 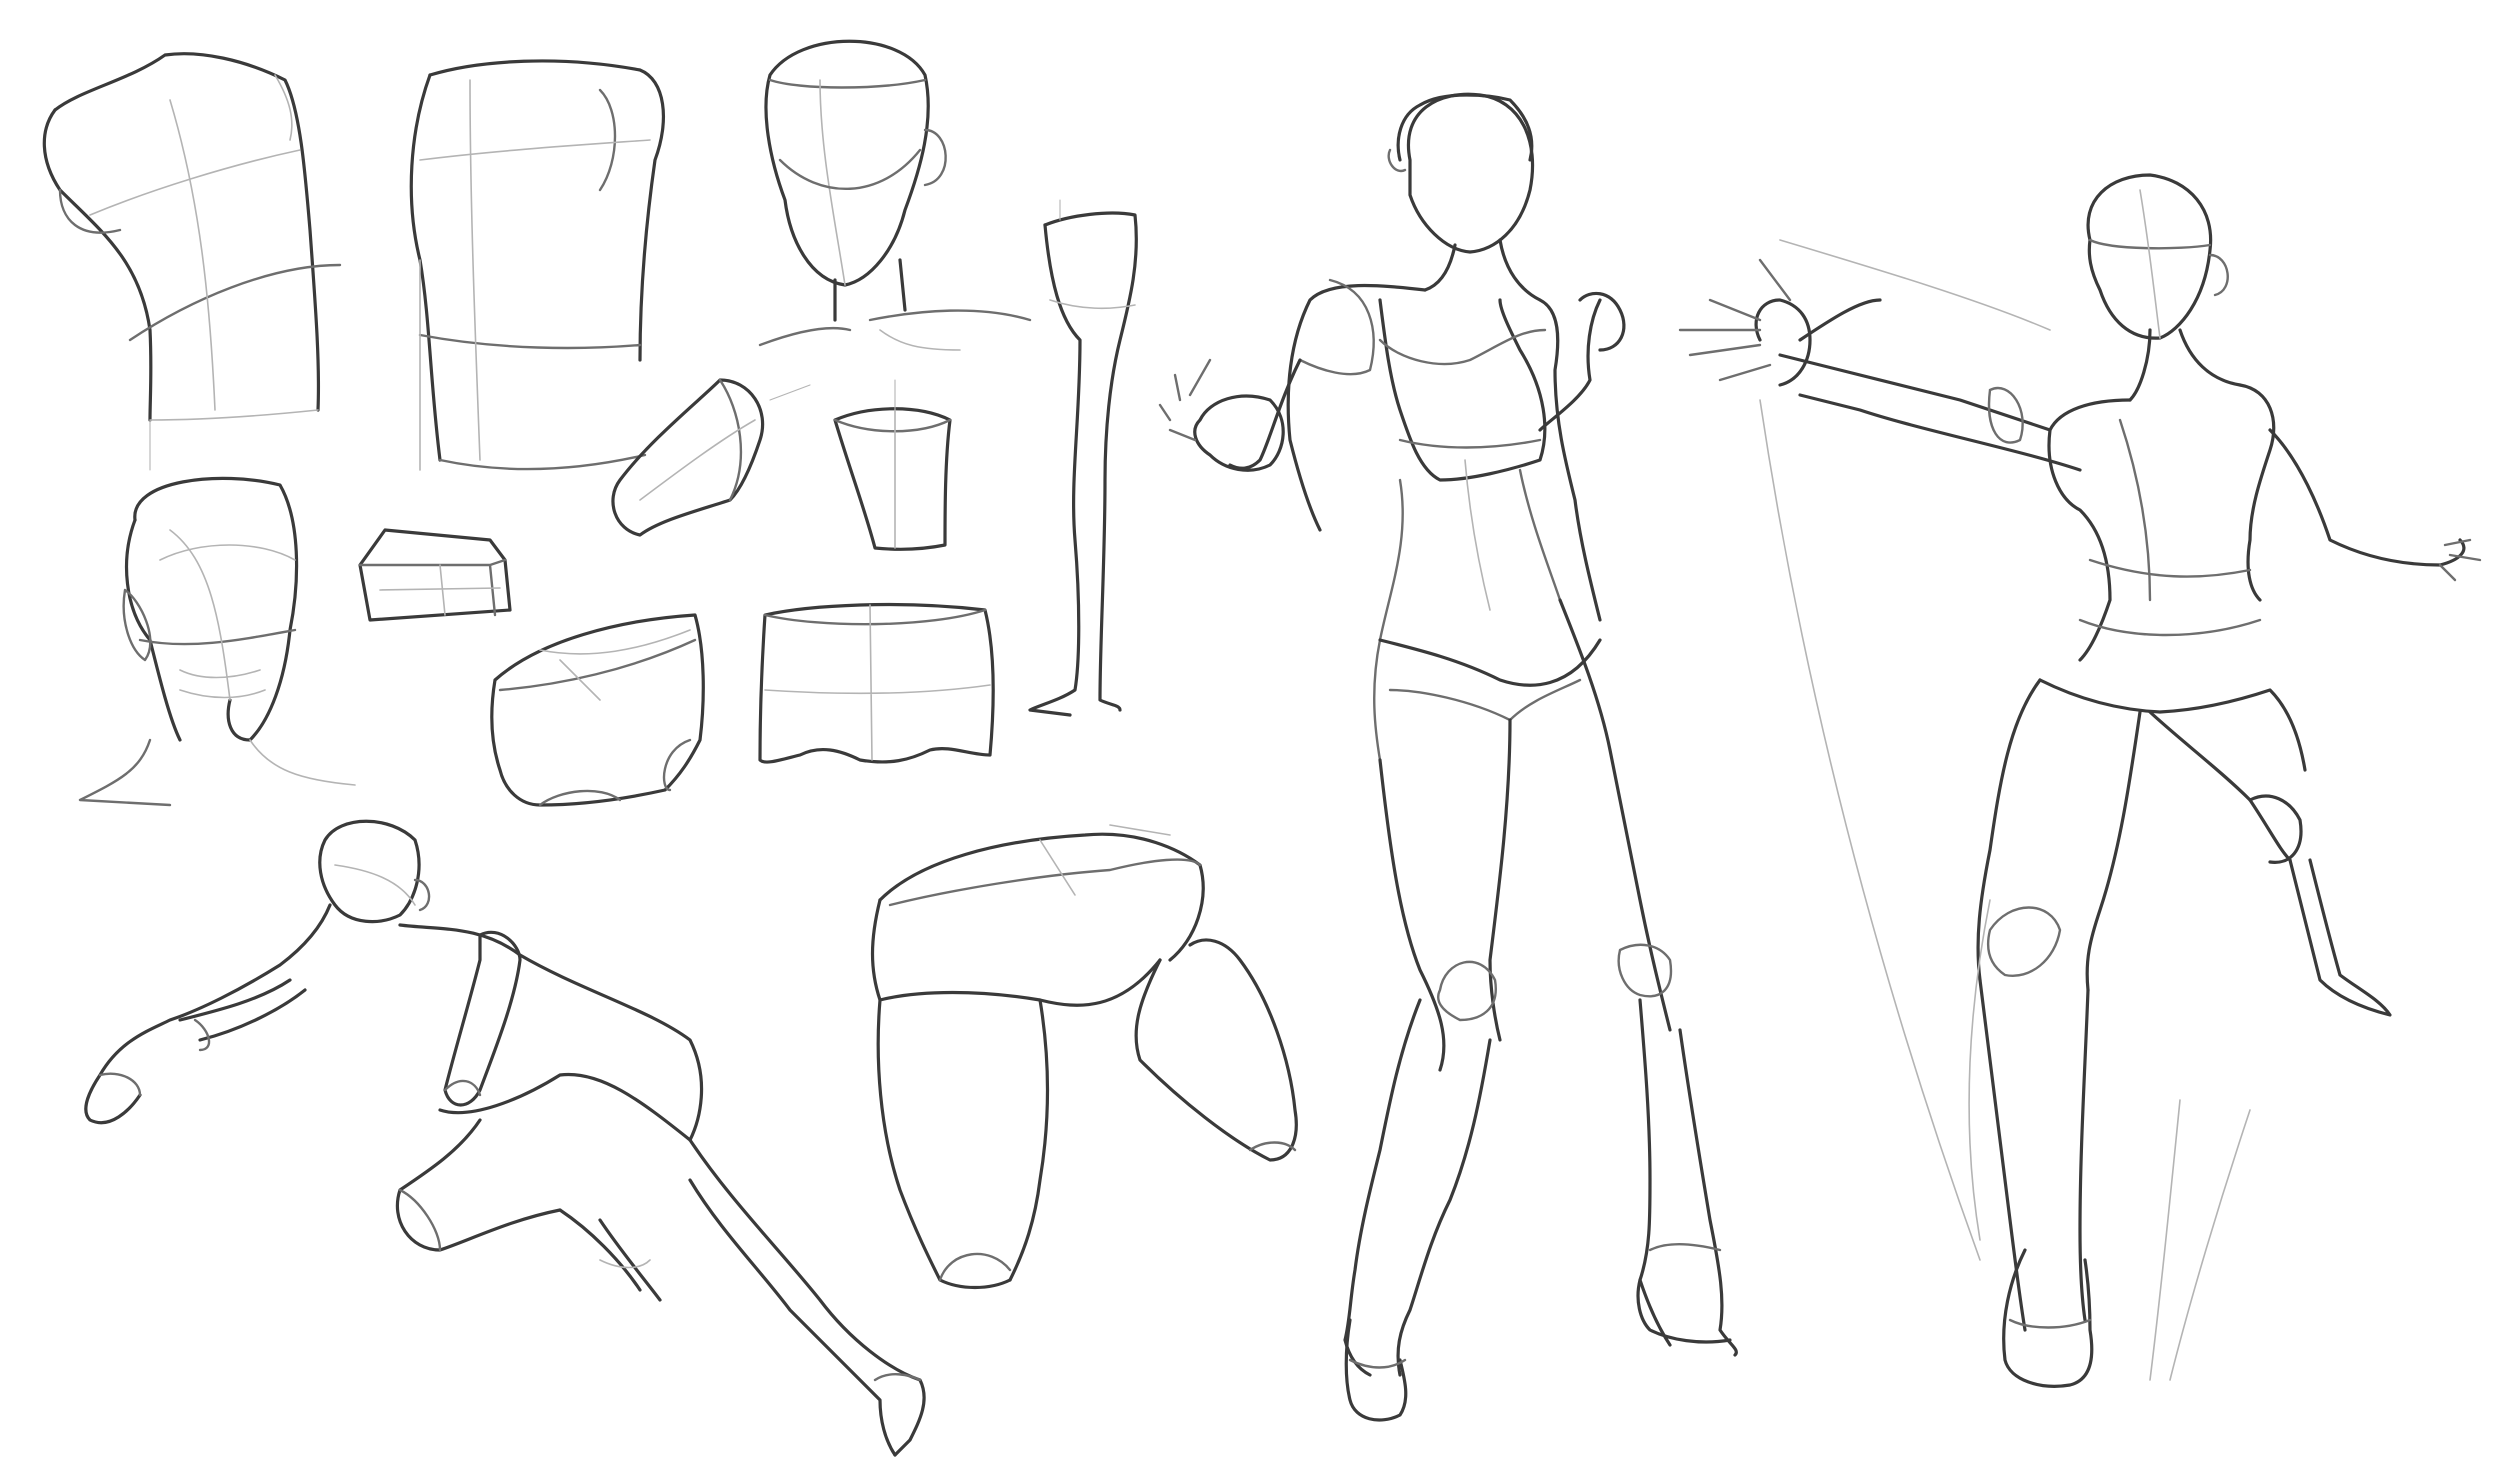 I want to click on crouching-figure-sketch, so click(x=505, y=1138).